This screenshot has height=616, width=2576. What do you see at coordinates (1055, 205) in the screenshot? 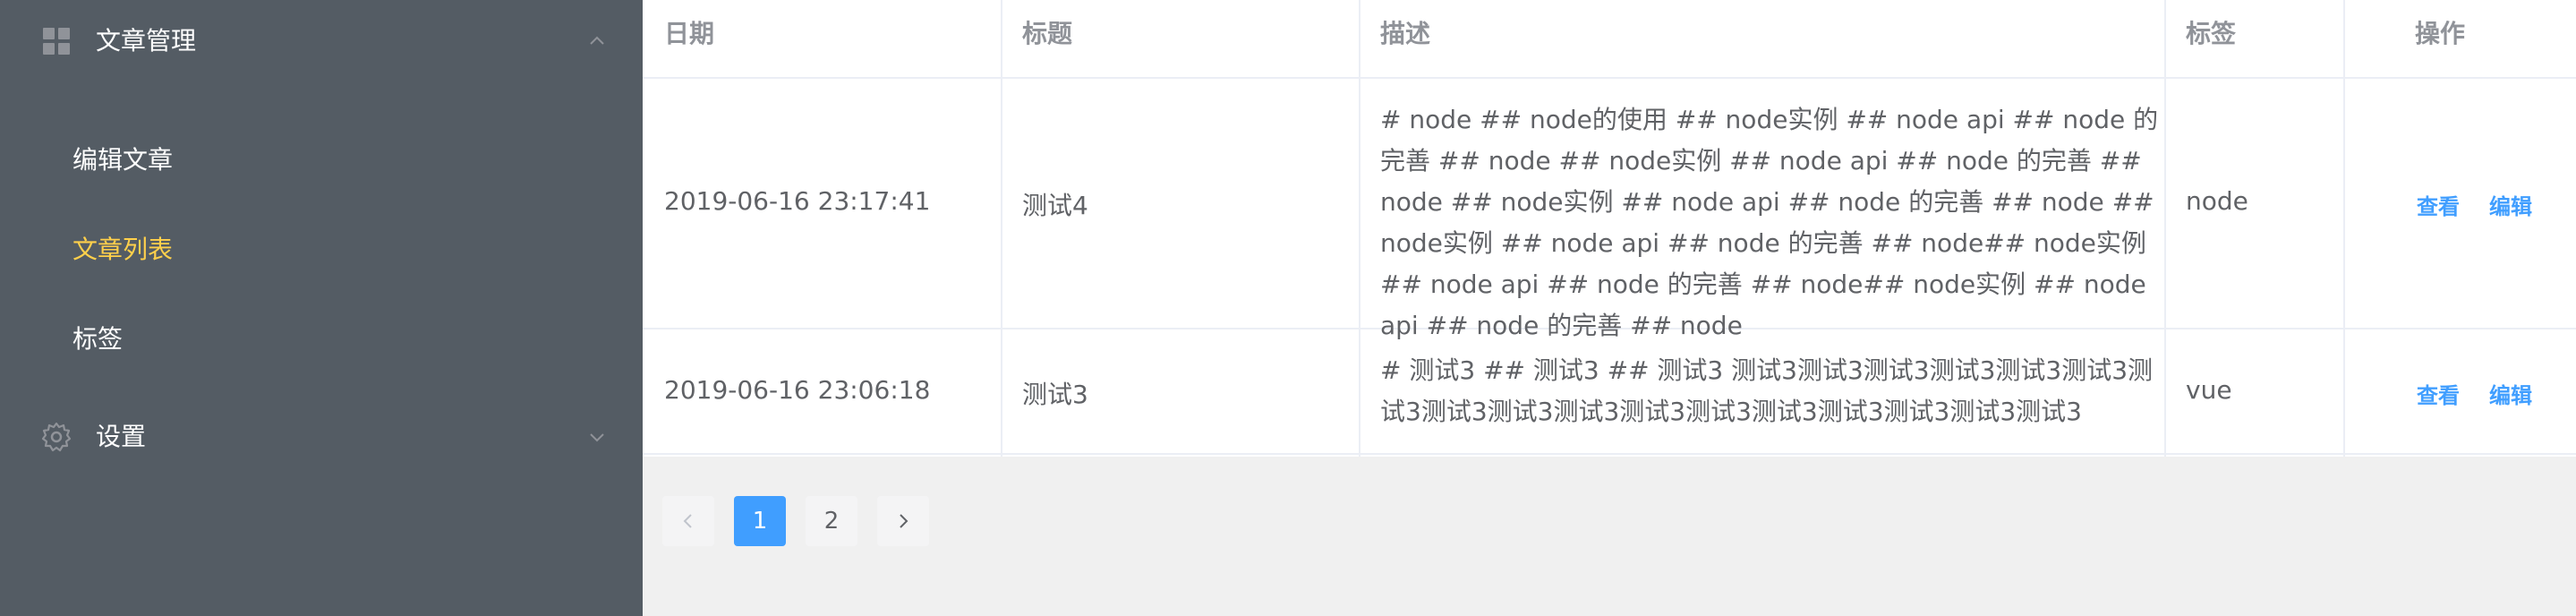
I see `cell-title: 测试4` at bounding box center [1055, 205].